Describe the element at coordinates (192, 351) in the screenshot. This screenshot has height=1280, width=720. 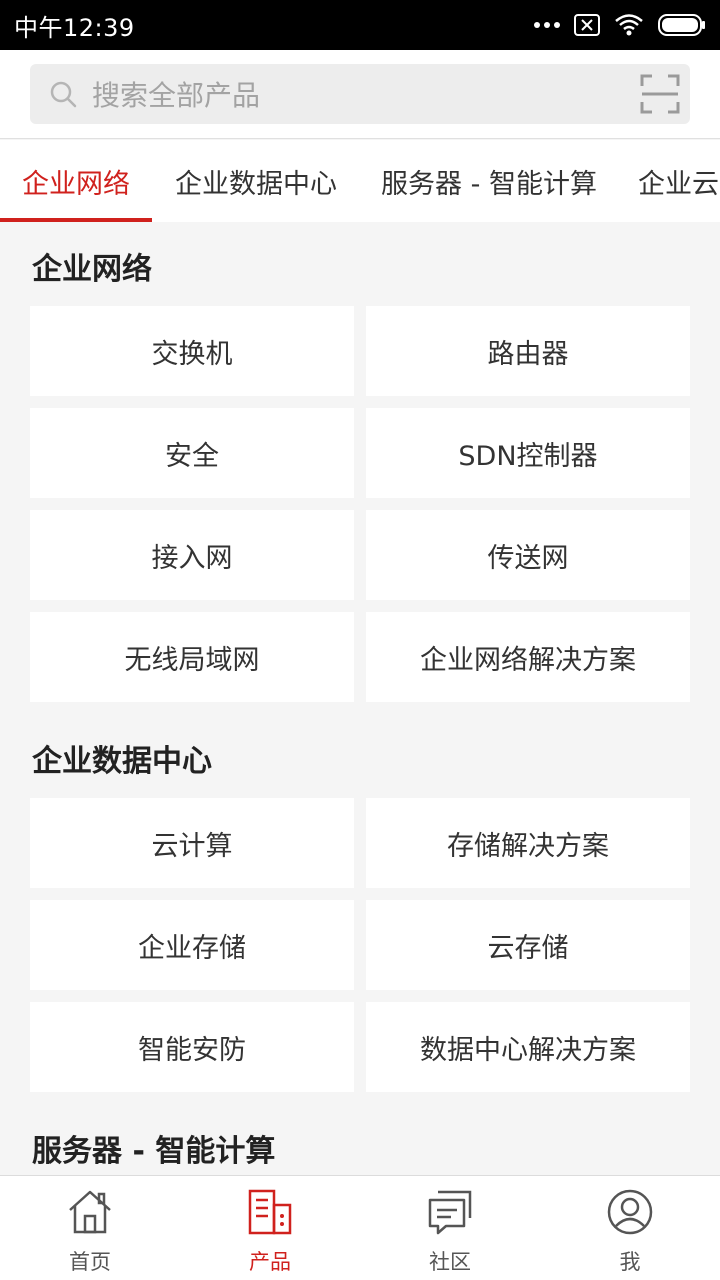
I see `product-switch: 交换机` at that location.